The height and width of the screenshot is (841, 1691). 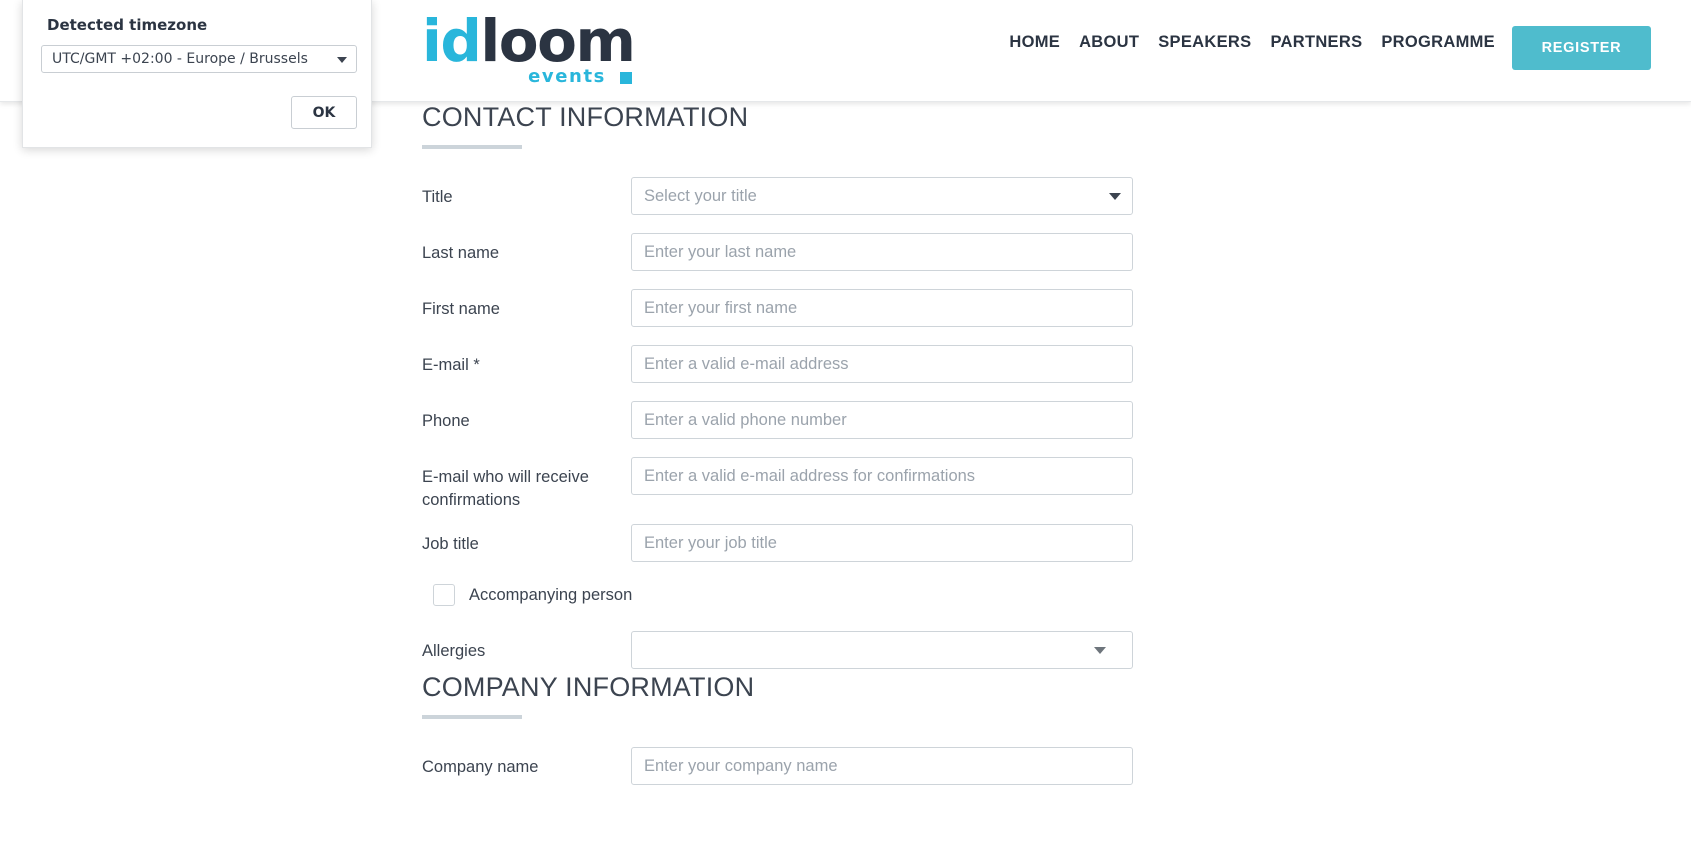 I want to click on timezone-select: UTC/GMT +02:00 - Europe / Brussels, so click(x=199, y=59).